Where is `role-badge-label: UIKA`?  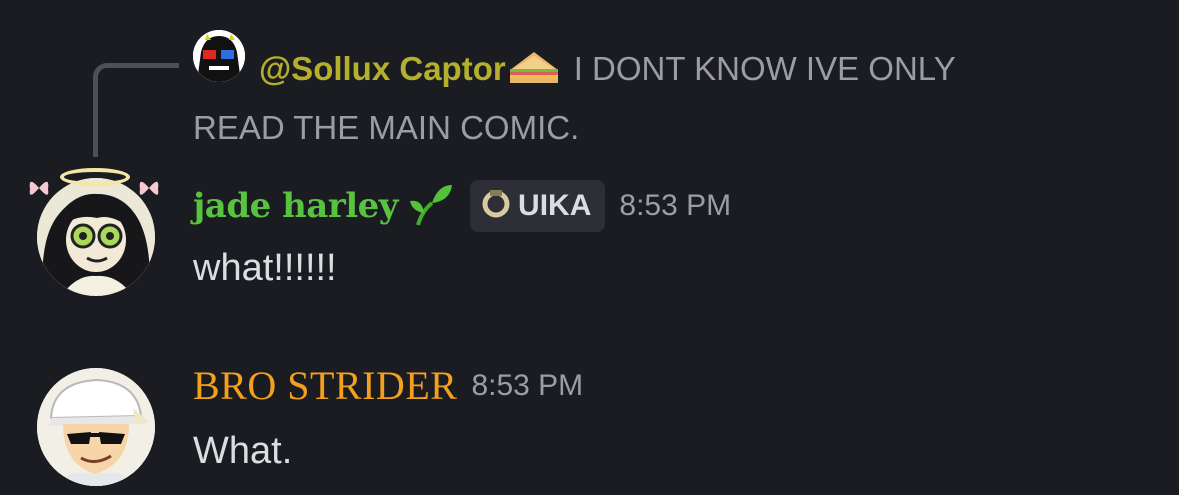 role-badge-label: UIKA is located at coordinates (555, 205).